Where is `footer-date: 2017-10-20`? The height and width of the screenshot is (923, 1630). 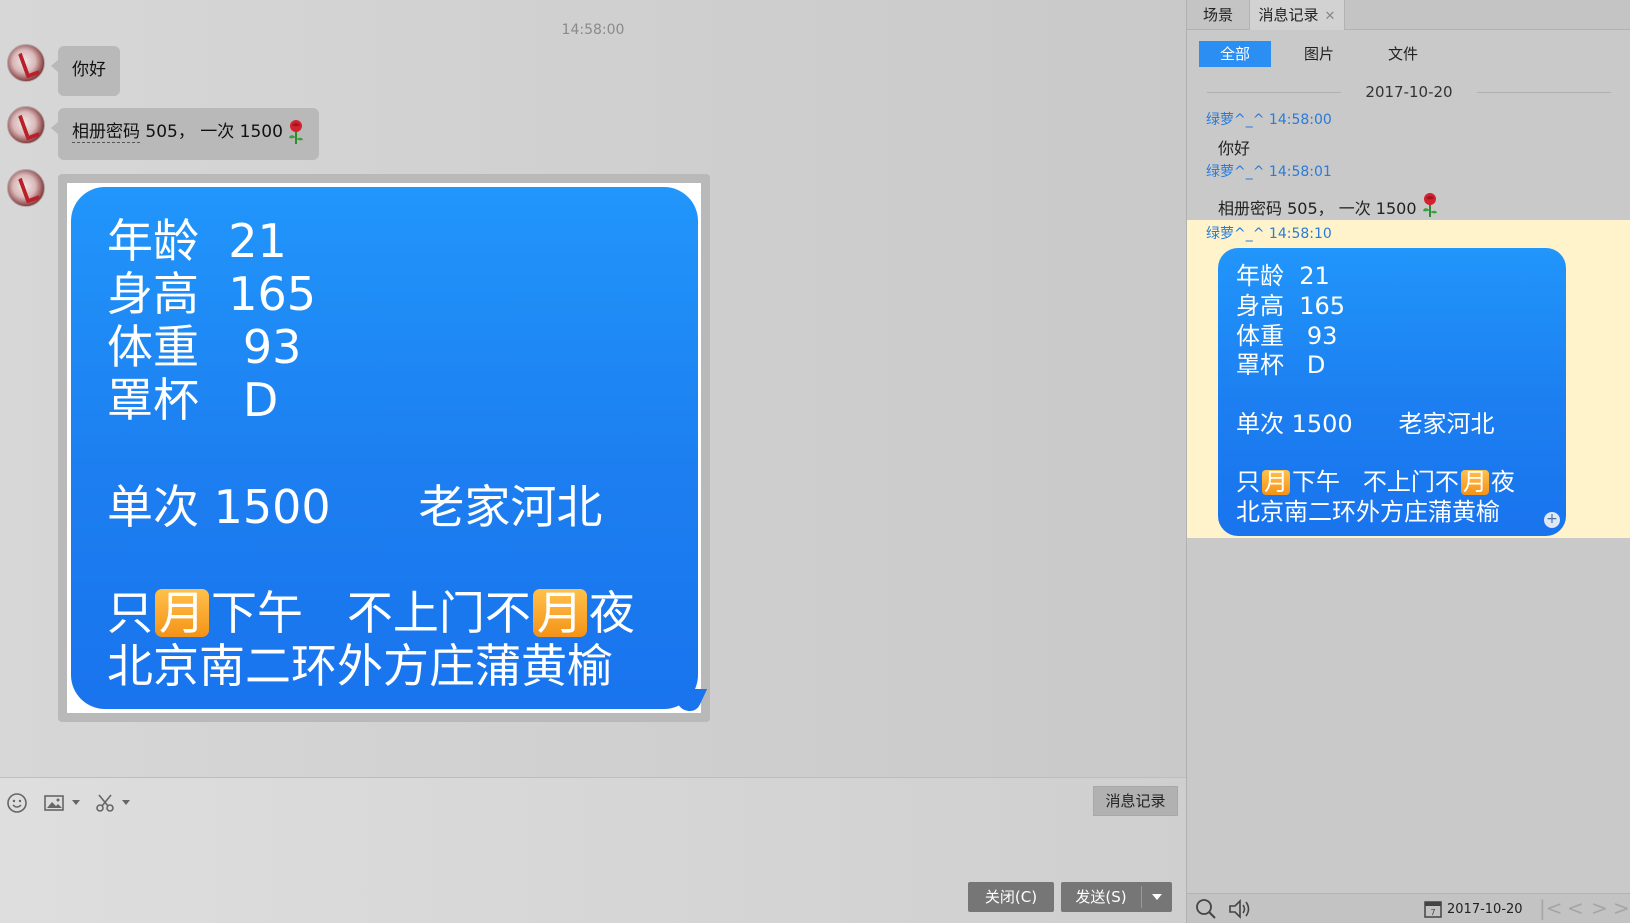
footer-date: 2017-10-20 is located at coordinates (1485, 909).